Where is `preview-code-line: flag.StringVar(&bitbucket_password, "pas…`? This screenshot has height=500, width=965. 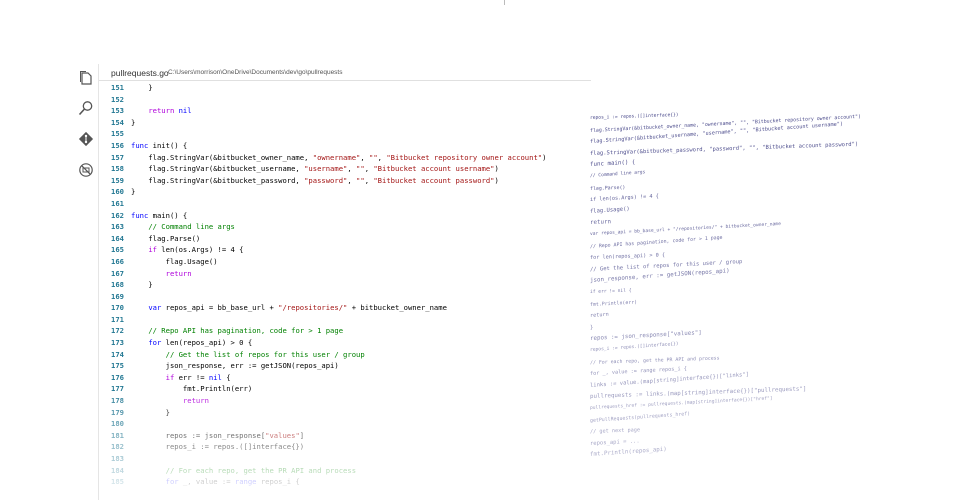 preview-code-line: flag.StringVar(&bitbucket_password, "pas… is located at coordinates (724, 149).